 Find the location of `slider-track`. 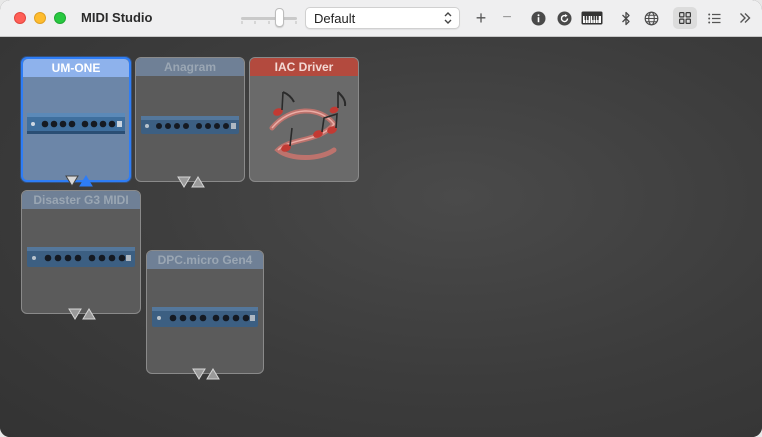

slider-track is located at coordinates (269, 18).